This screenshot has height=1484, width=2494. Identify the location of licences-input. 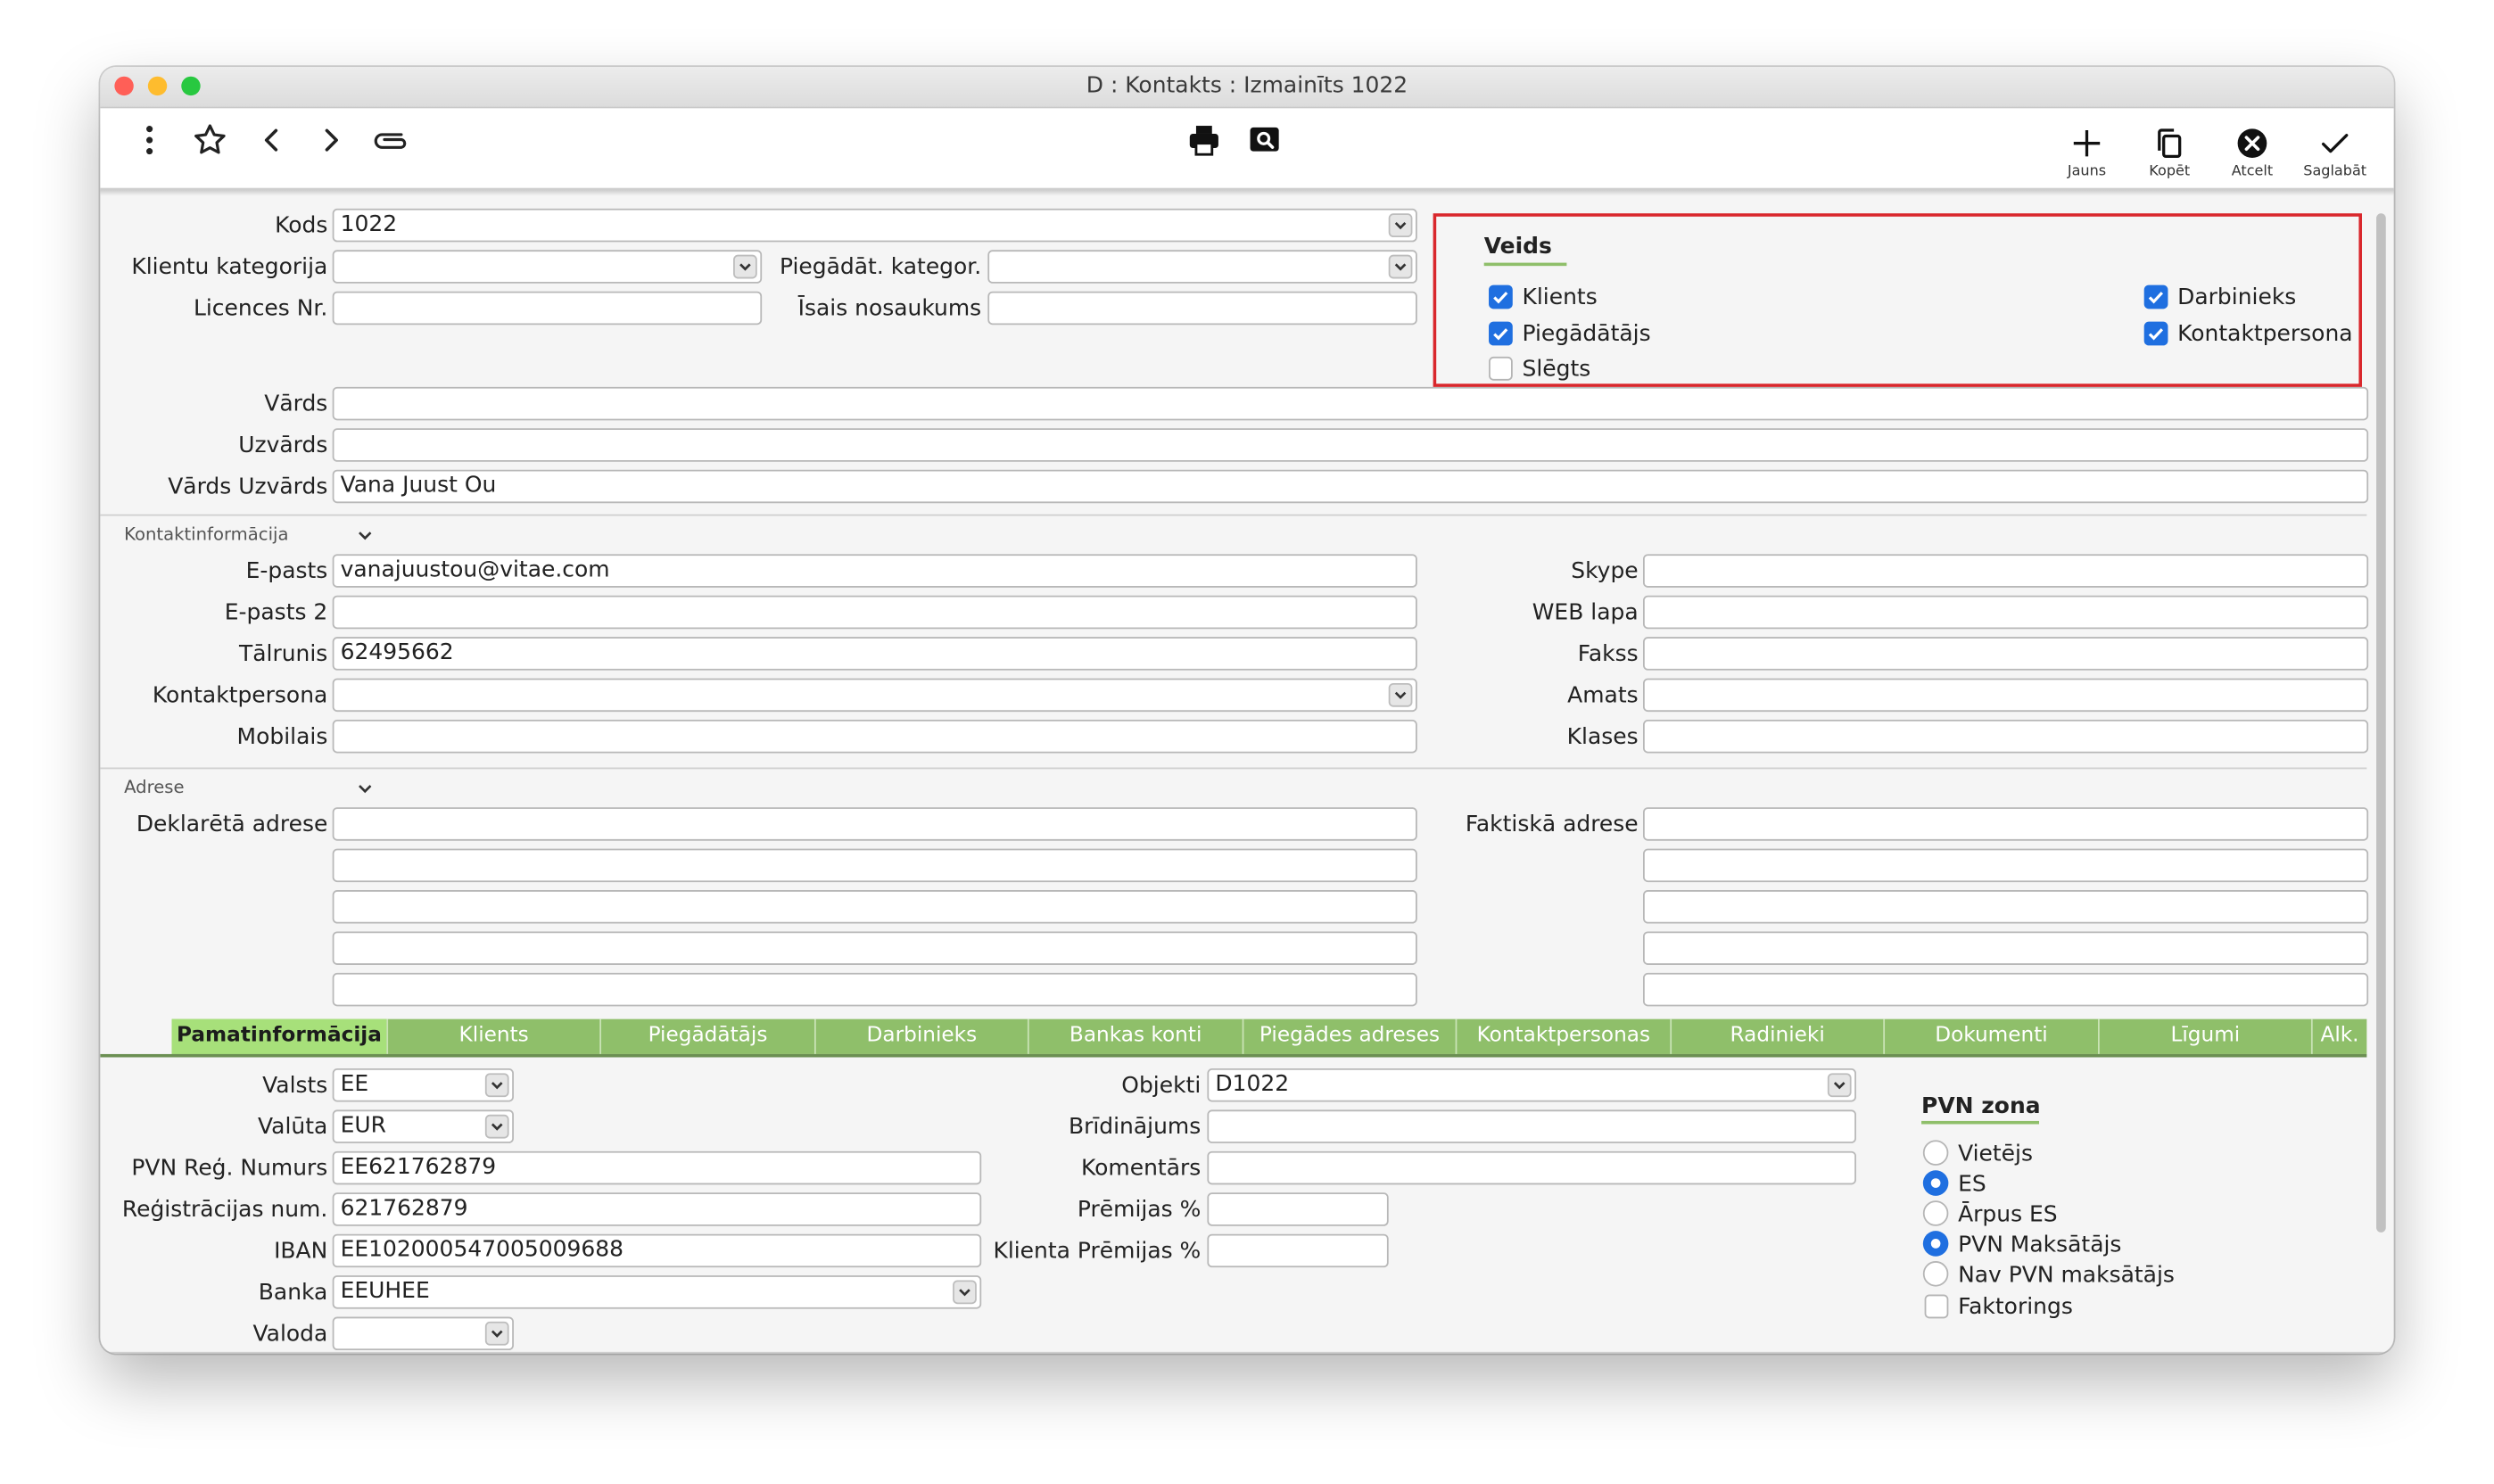
(547, 309).